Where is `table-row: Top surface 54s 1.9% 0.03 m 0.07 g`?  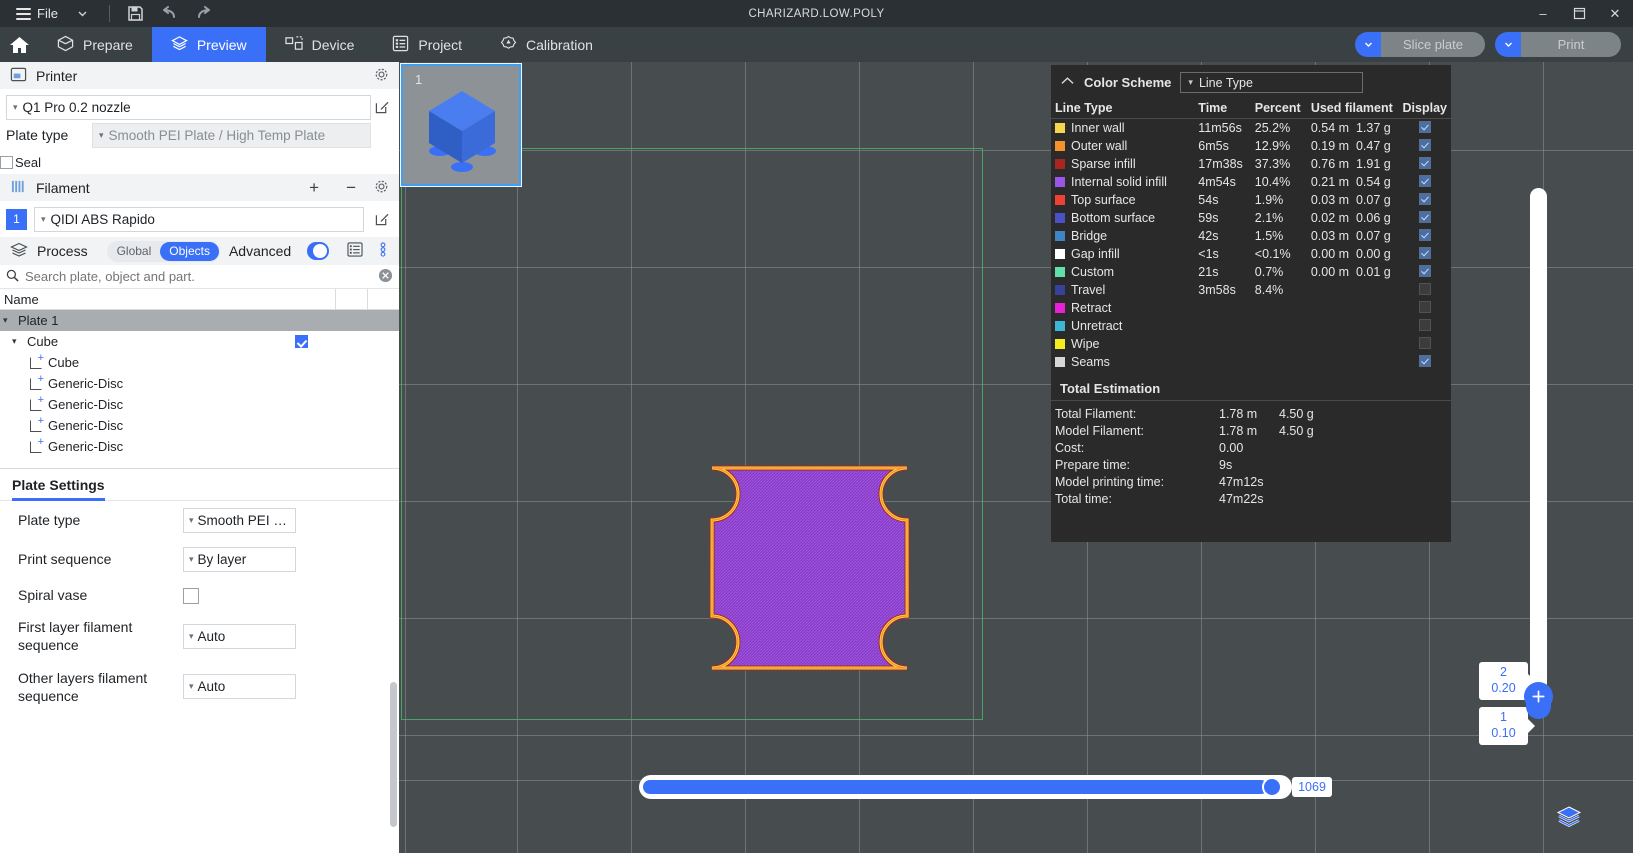 table-row: Top surface 54s 1.9% 0.03 m 0.07 g is located at coordinates (1251, 200).